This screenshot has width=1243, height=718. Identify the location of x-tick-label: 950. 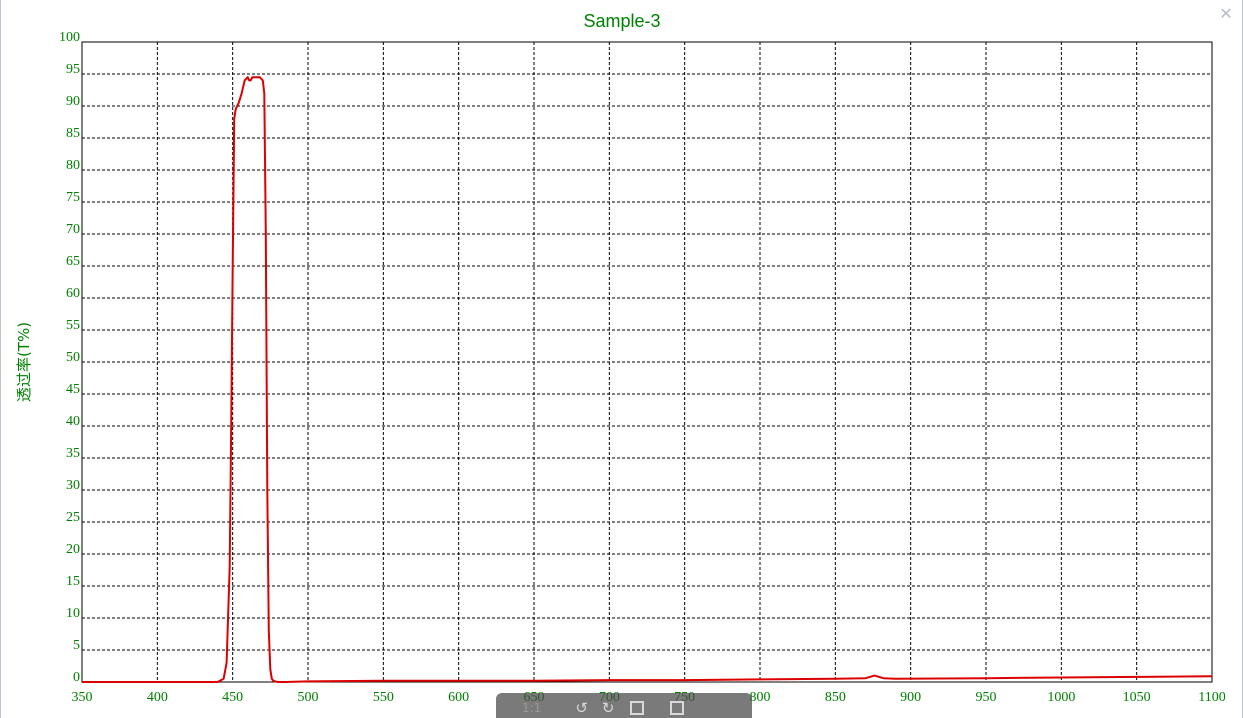
(986, 697).